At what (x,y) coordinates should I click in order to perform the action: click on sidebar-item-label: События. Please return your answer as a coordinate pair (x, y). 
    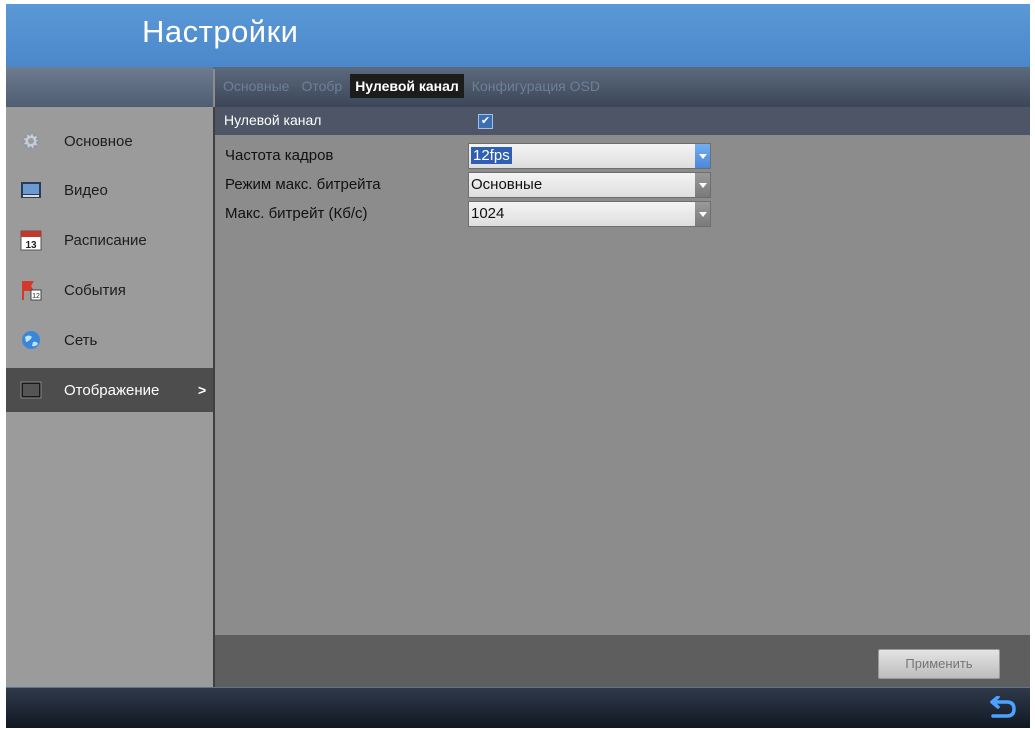
    Looking at the image, I should click on (95, 290).